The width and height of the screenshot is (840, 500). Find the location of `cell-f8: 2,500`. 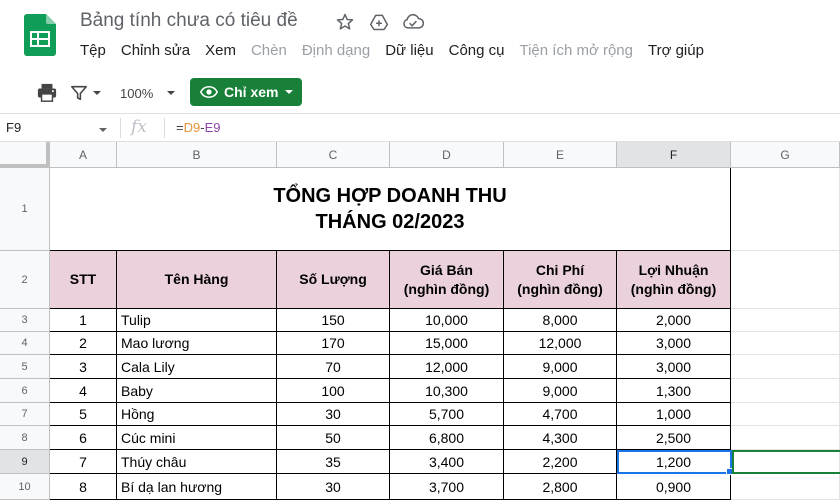

cell-f8: 2,500 is located at coordinates (674, 438).